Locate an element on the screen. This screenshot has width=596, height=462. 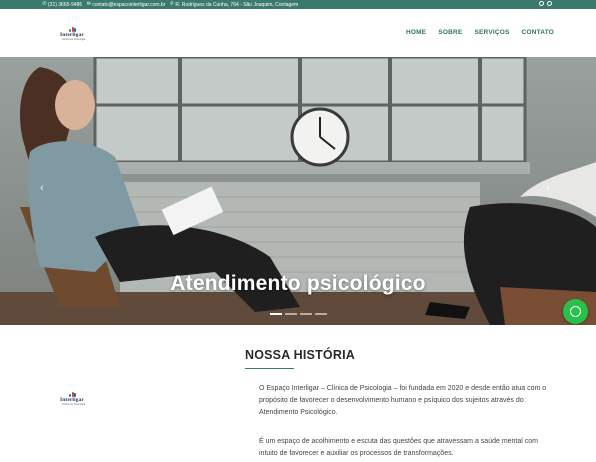
main-nav: HOME SOBRE SERVIÇOS CONTATO is located at coordinates (480, 32).